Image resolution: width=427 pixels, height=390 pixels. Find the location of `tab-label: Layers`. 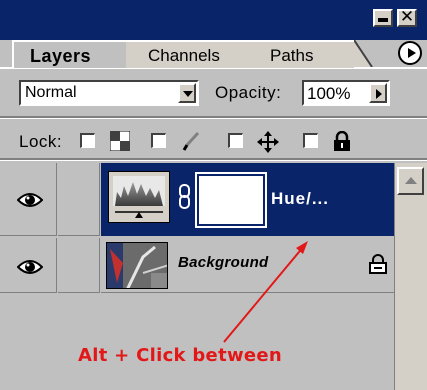

tab-label: Layers is located at coordinates (61, 56).